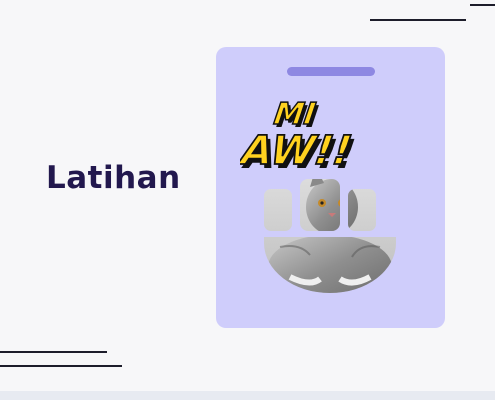  Describe the element at coordinates (295, 114) in the screenshot. I see `sticker-line-1: MI` at that location.